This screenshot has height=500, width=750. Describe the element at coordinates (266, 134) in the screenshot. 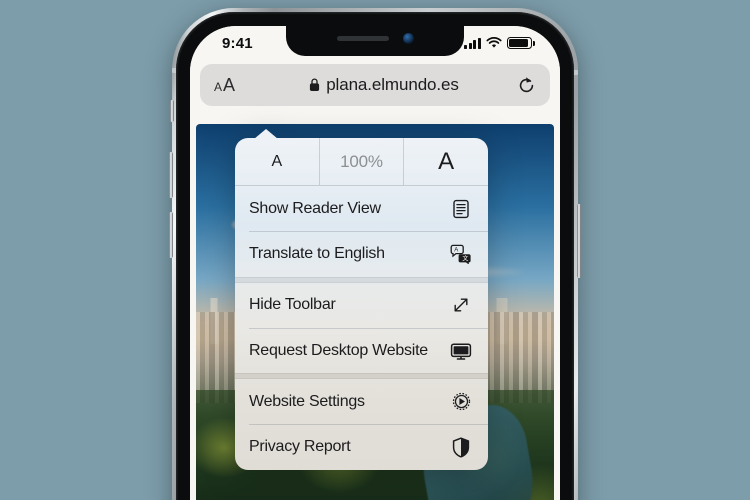

I see `popup-pointer-arrow` at that location.